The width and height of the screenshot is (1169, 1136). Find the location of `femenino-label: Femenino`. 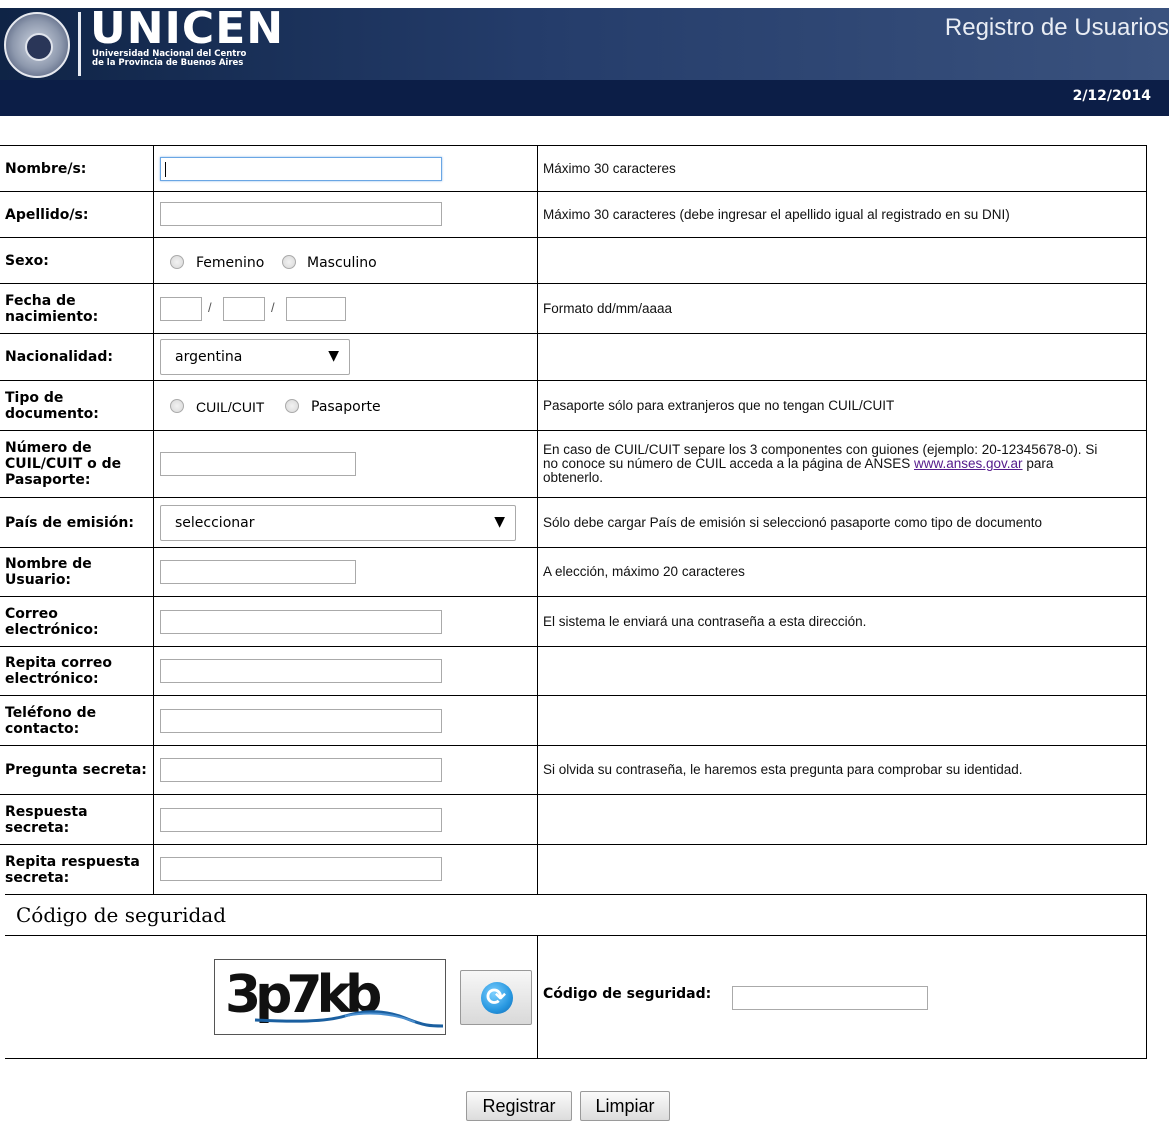

femenino-label: Femenino is located at coordinates (230, 263).